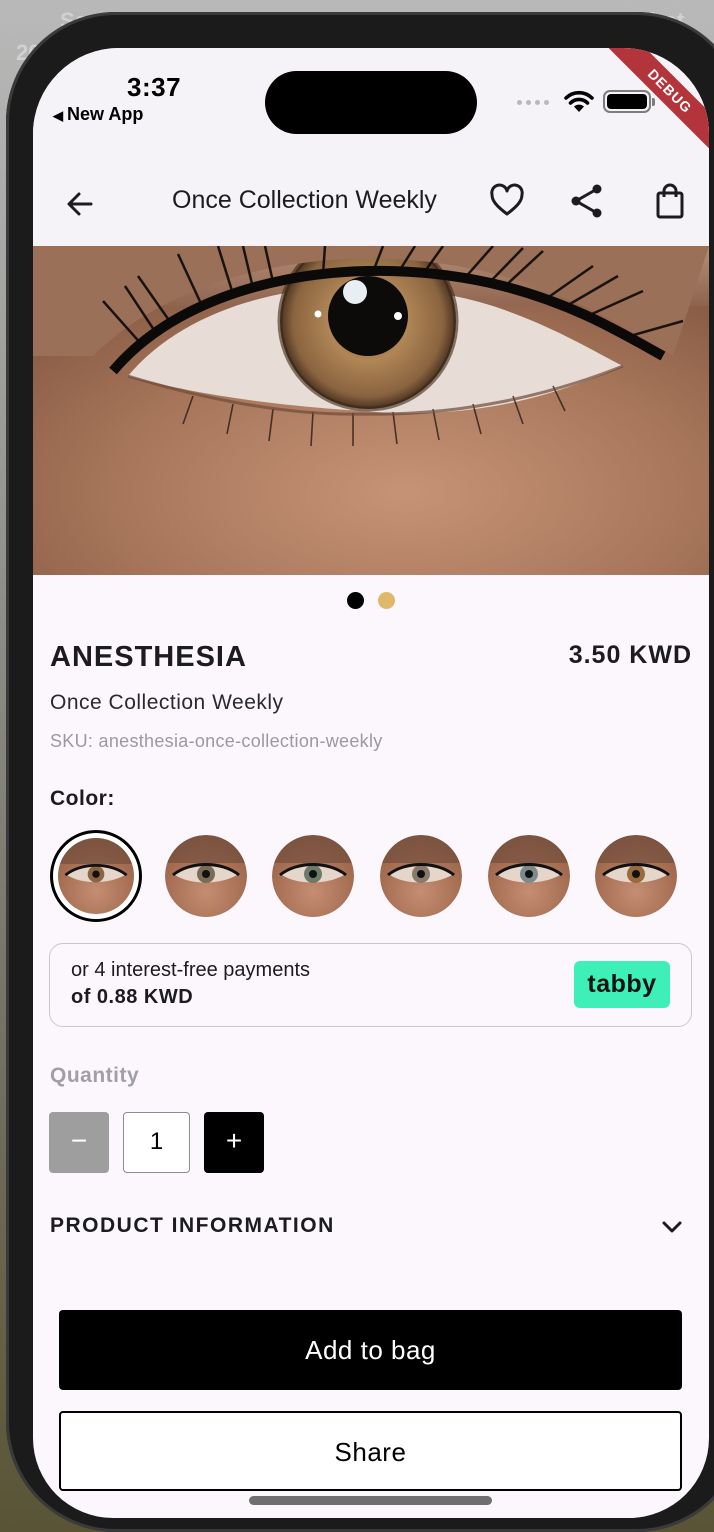 This screenshot has width=714, height=1532. I want to click on add-to-bag-button: Add to bag, so click(370, 1350).